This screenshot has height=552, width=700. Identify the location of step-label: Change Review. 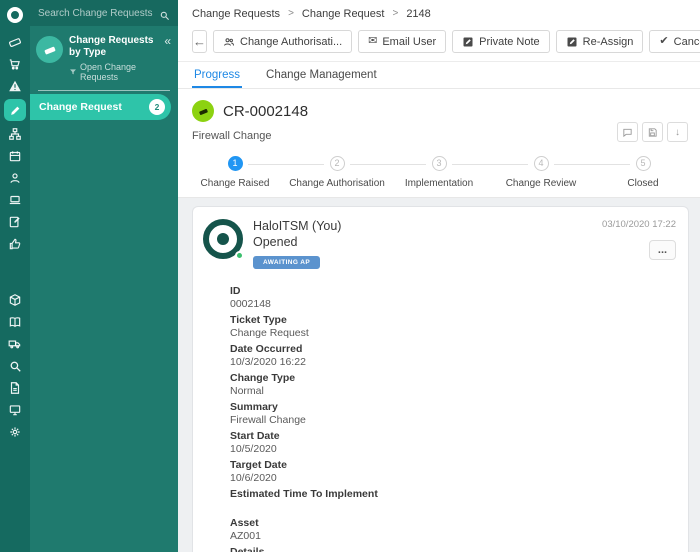
(541, 183).